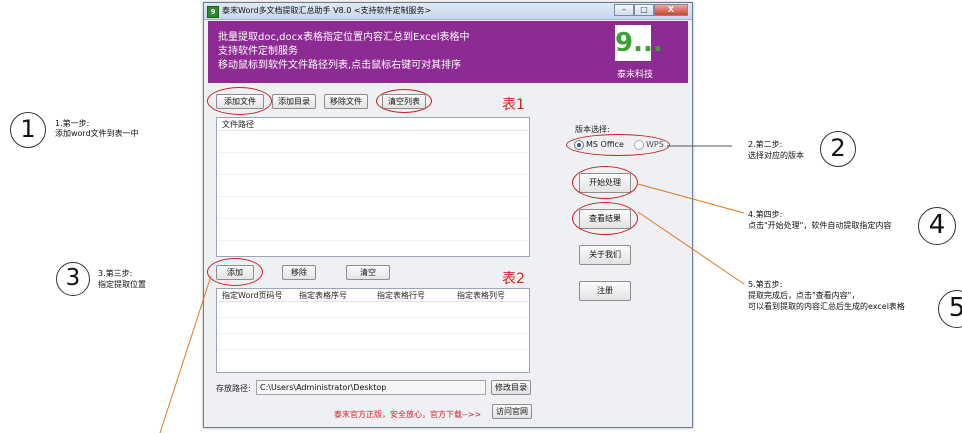 This screenshot has width=962, height=433. Describe the element at coordinates (97, 133) in the screenshot. I see `step1-desc: 添加word文件到表一中` at that location.